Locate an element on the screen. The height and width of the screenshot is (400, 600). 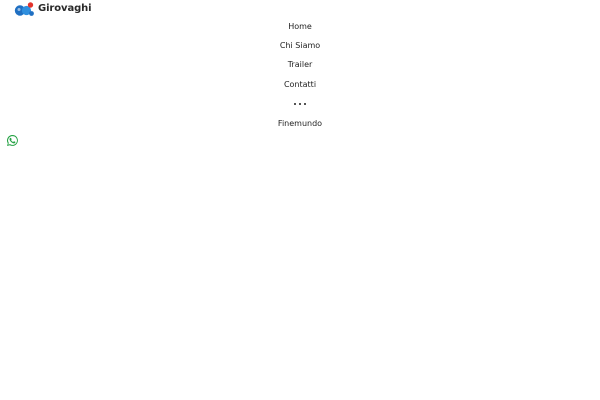
nav-item-chi-siamo: Chi Siamo is located at coordinates (300, 45).